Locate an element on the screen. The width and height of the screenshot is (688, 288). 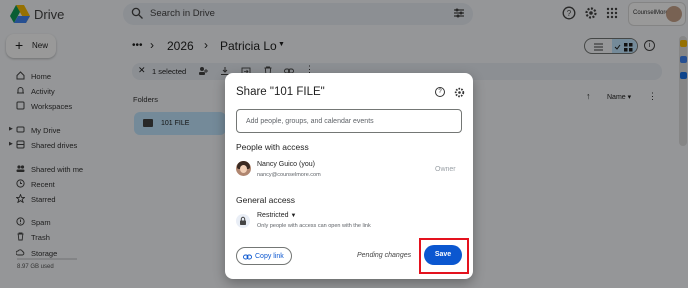
lock-icon is located at coordinates (243, 221).